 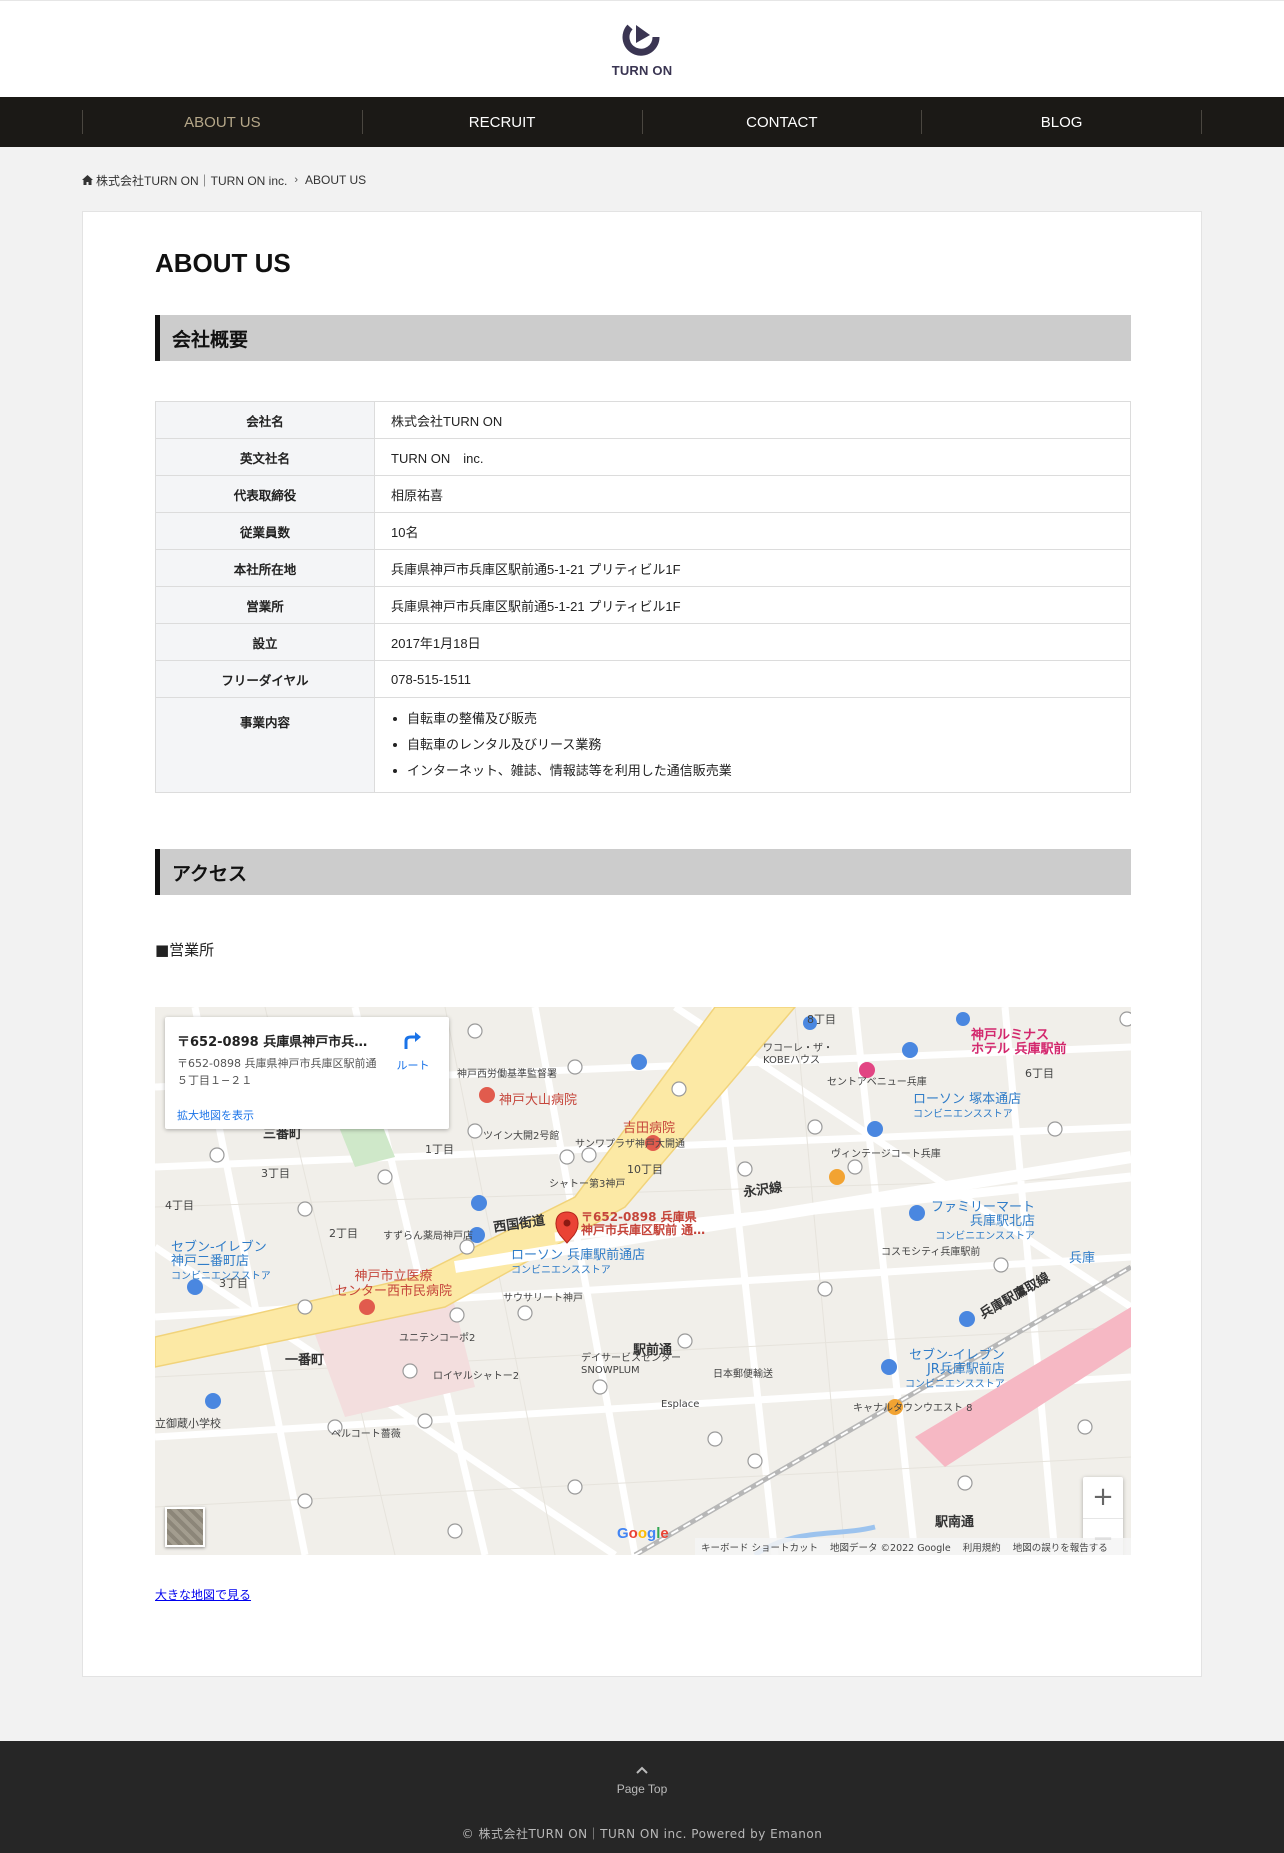 What do you see at coordinates (265, 494) in the screenshot?
I see `row-label: 代表取締役` at bounding box center [265, 494].